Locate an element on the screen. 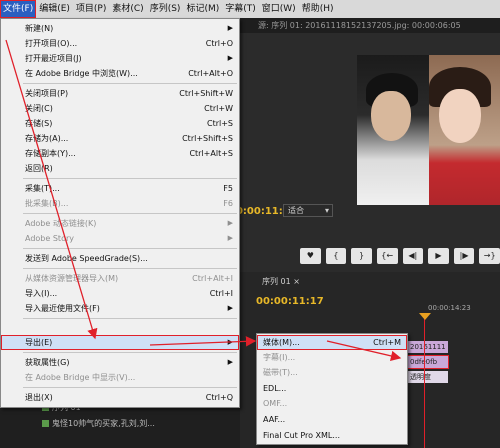  menu-item-browse-bridge: 在 Adobe Bridge 中浏览(W)... Ctrl+Alt+O is located at coordinates (120, 73).